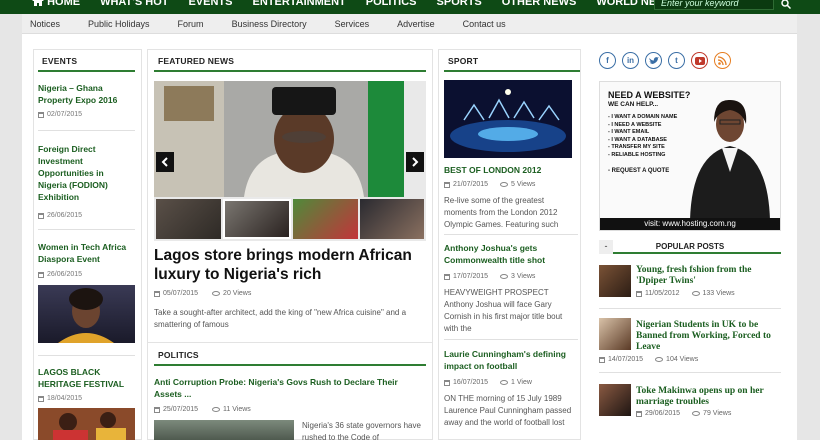 The height and width of the screenshot is (440, 820). What do you see at coordinates (298, 5) in the screenshot?
I see `nav-entertainment: ENTERTAINMENT` at bounding box center [298, 5].